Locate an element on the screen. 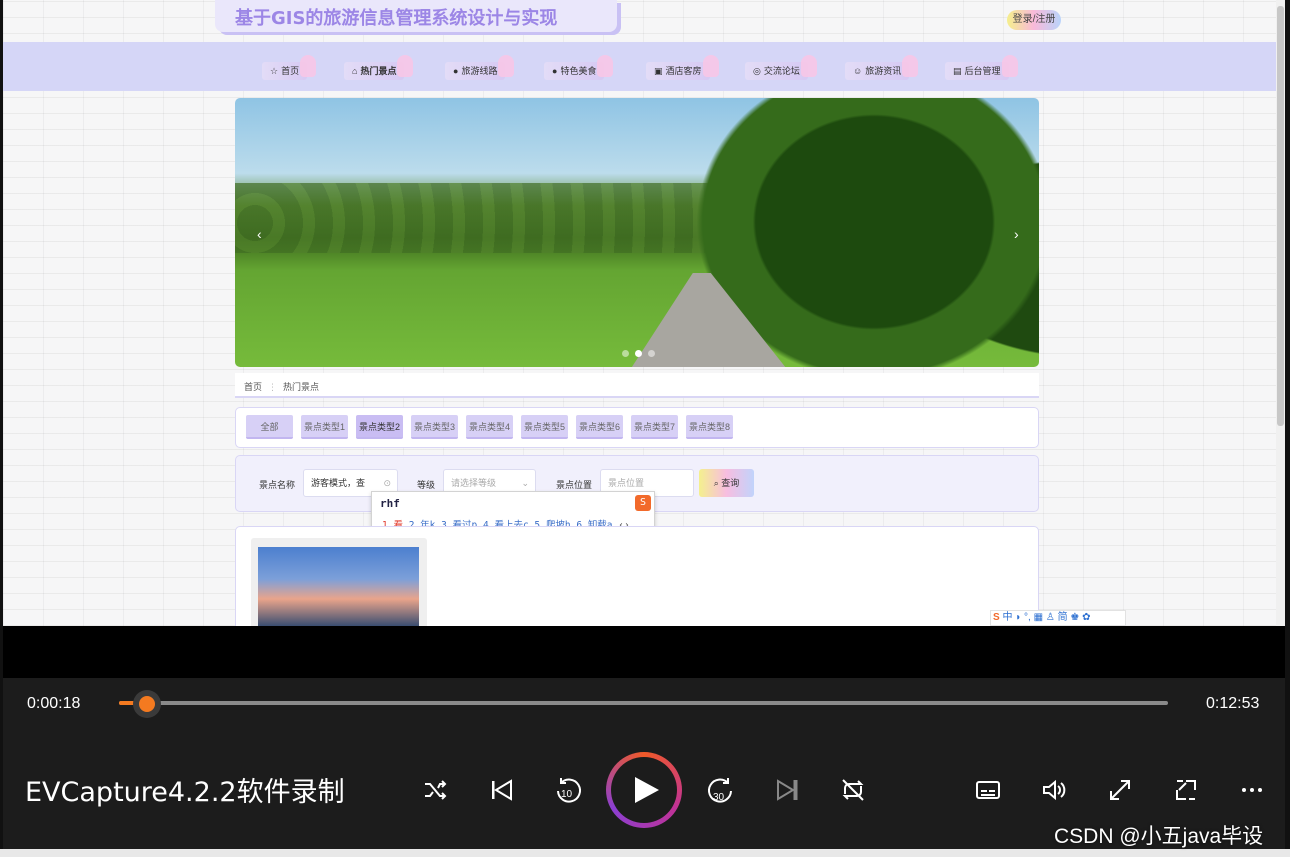  seek-bar is located at coordinates (643, 703).